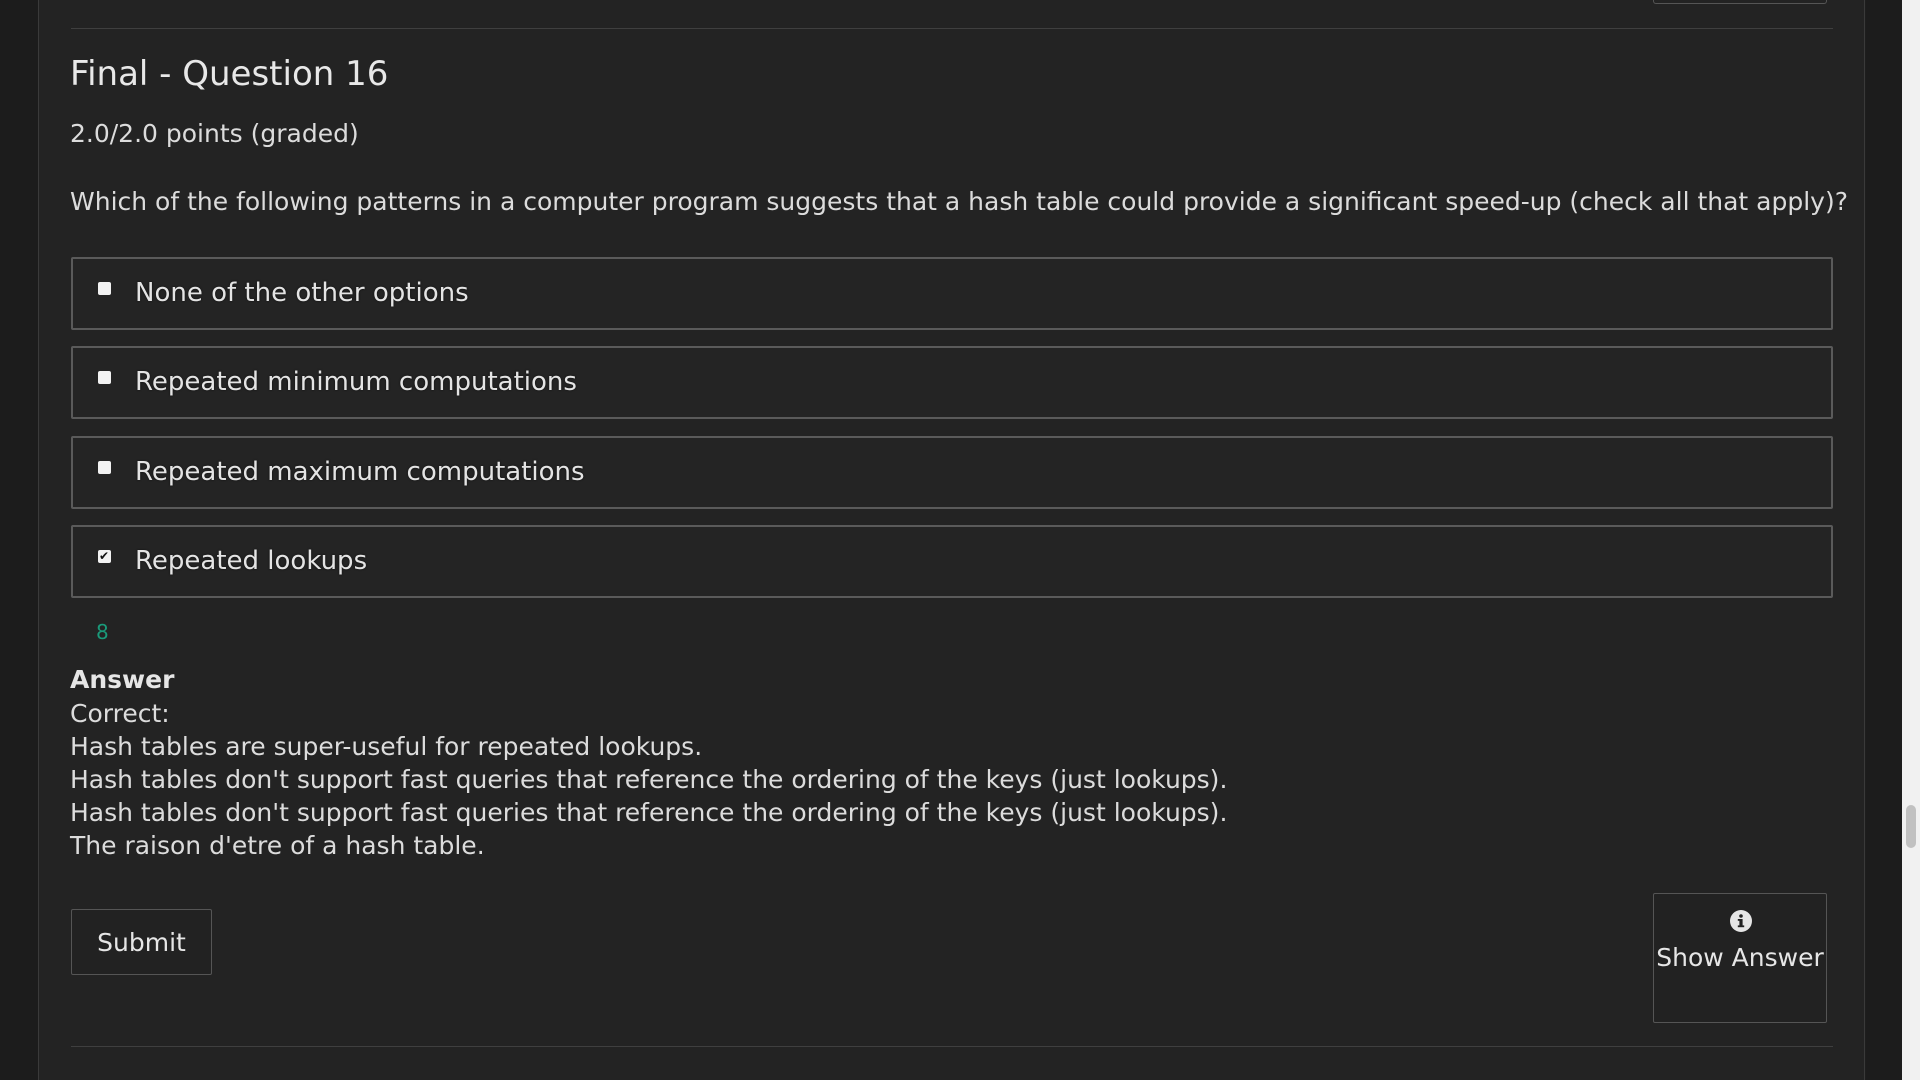 The height and width of the screenshot is (1080, 1920). I want to click on info-circle-icon, so click(1741, 921).